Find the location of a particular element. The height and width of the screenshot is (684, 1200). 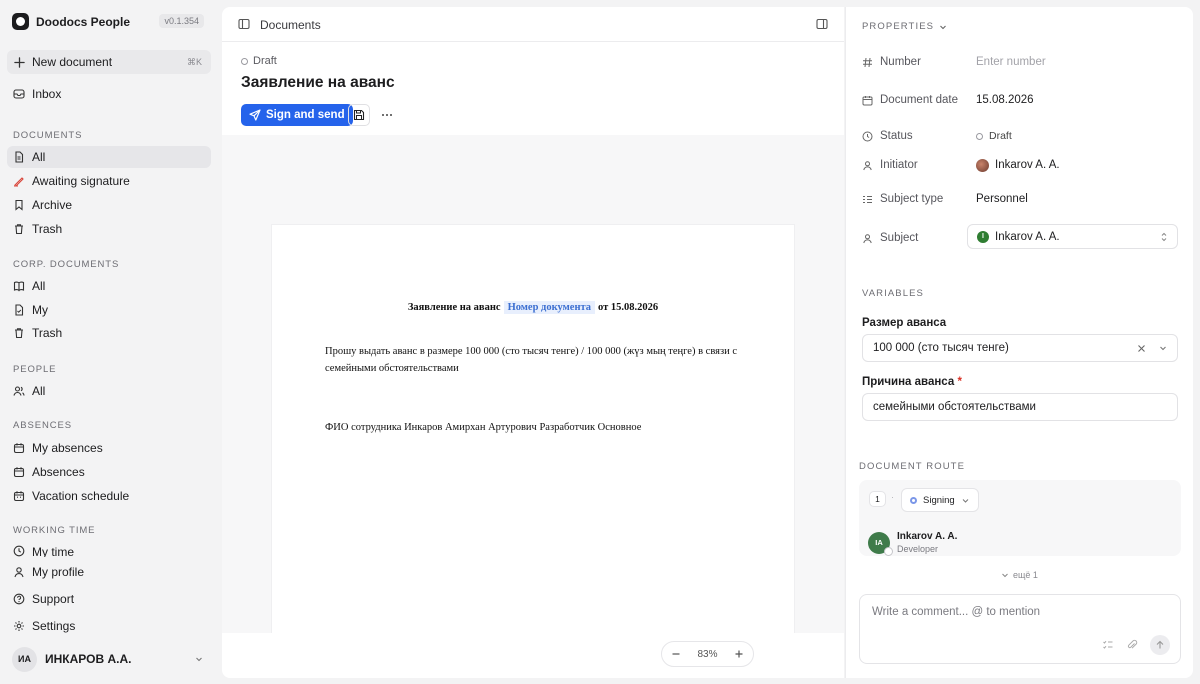

properties-title: PROPERTIES is located at coordinates (898, 26).